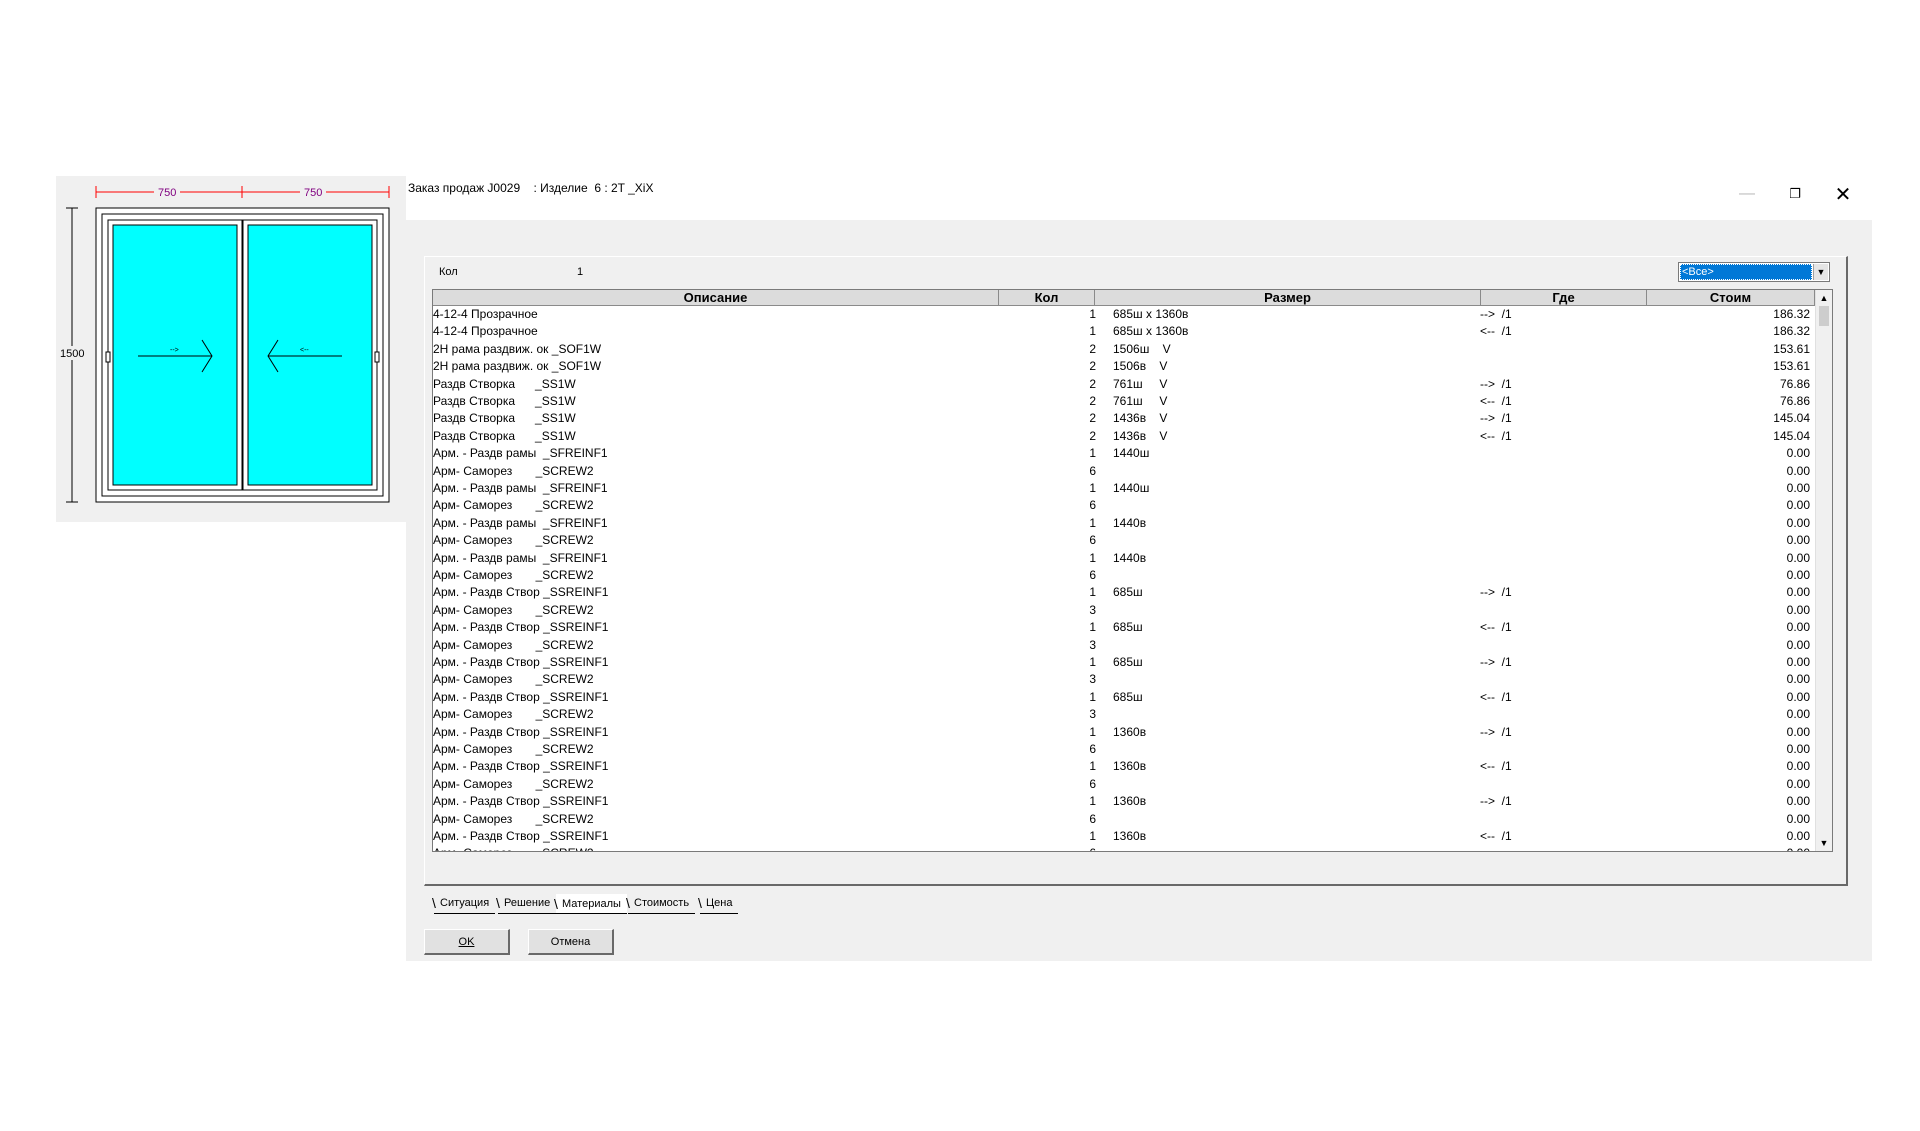 This screenshot has width=1920, height=1131. Describe the element at coordinates (1794, 383) in the screenshot. I see `cell-cost: 76.86` at that location.